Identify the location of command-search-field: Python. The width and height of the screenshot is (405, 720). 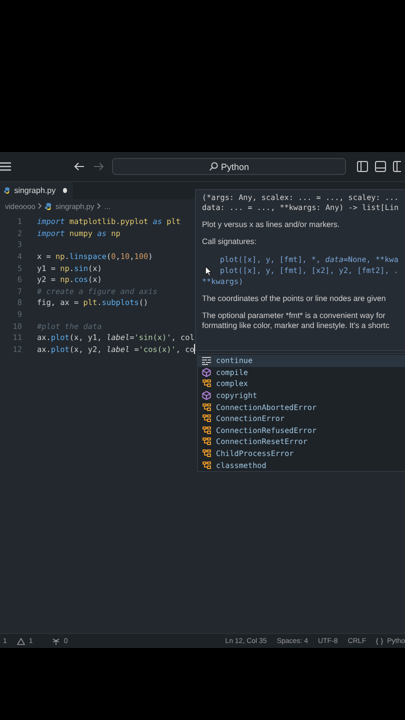
(229, 166).